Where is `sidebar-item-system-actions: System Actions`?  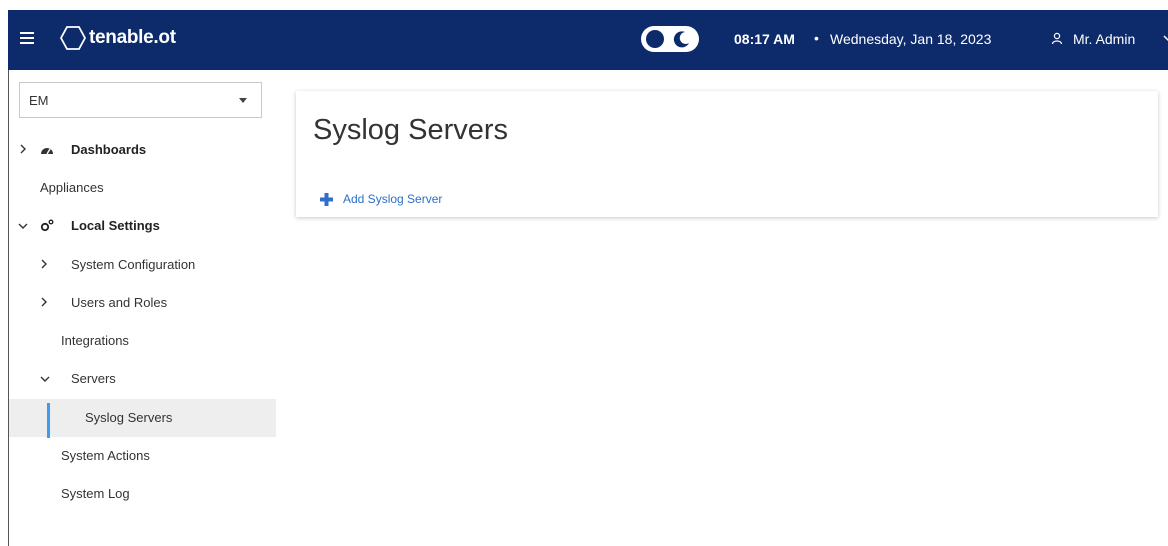
sidebar-item-system-actions: System Actions is located at coordinates (142, 456).